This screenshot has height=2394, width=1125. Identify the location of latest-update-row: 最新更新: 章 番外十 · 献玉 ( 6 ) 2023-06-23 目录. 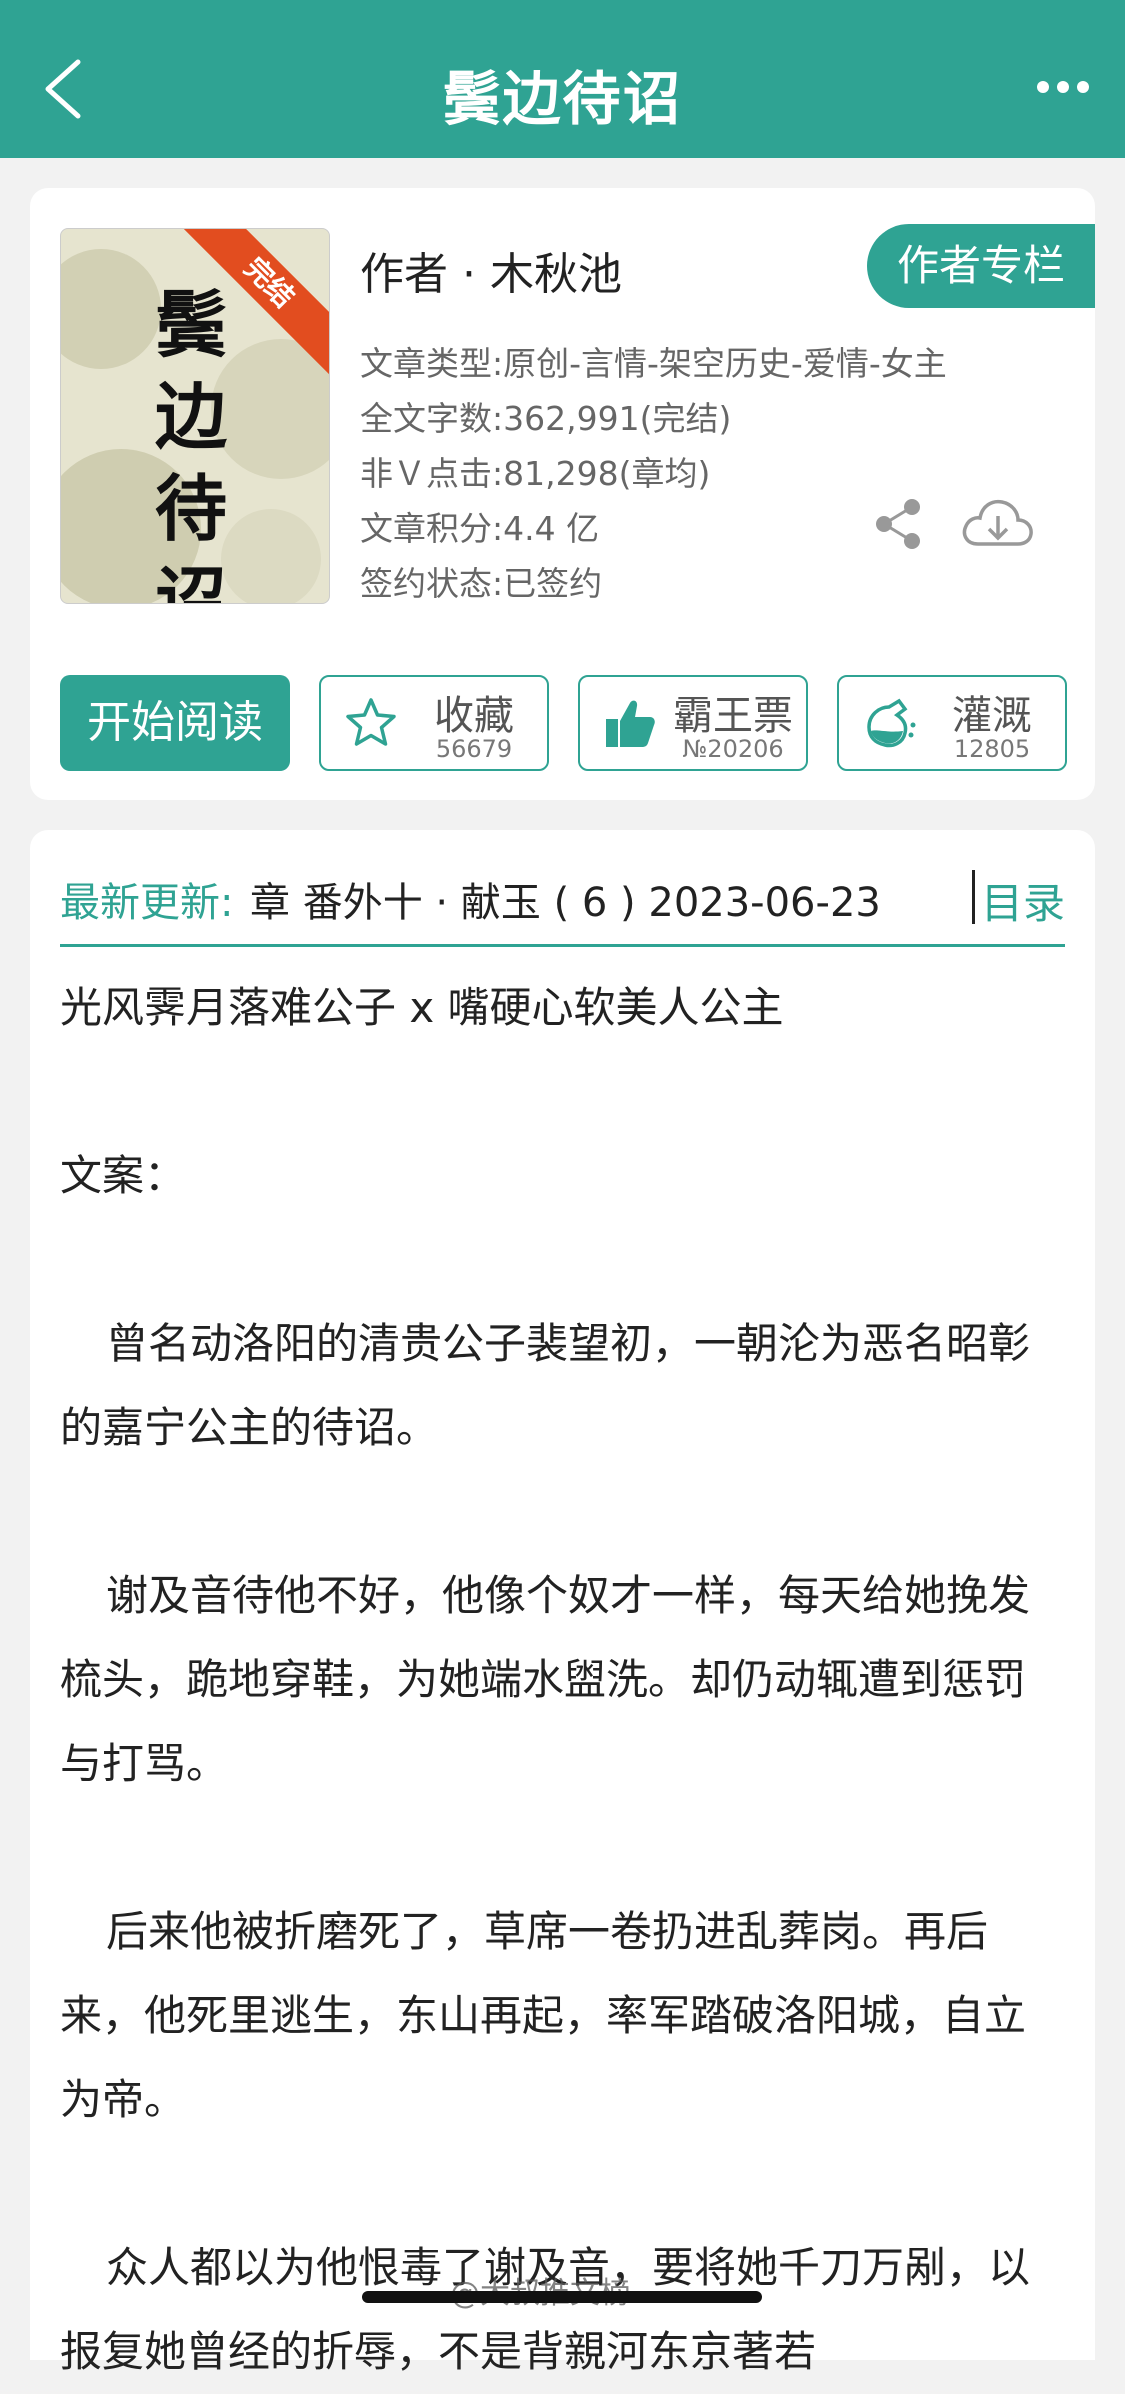
(562, 899).